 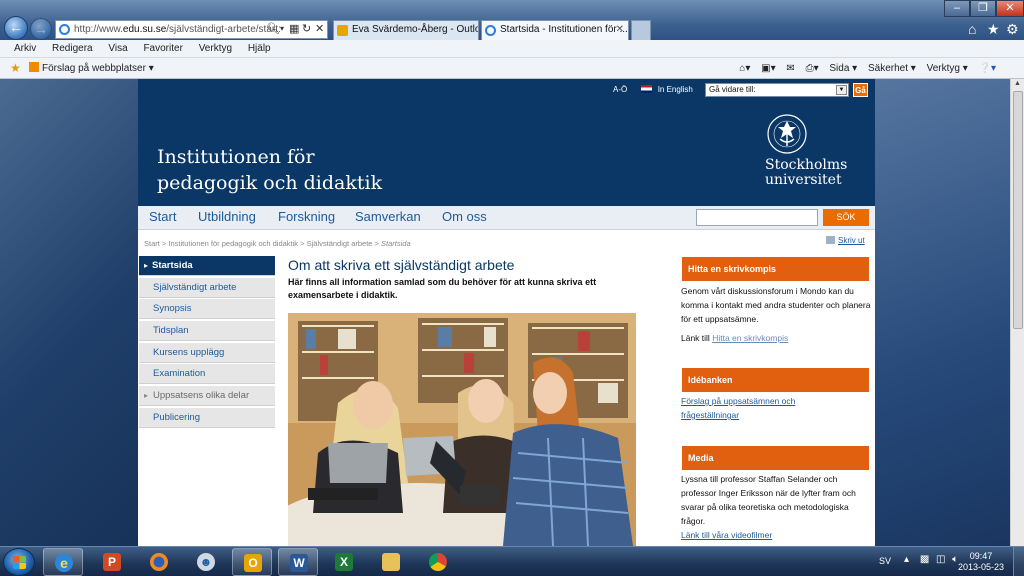 What do you see at coordinates (924, 559) in the screenshot?
I see `network-icon: ▩` at bounding box center [924, 559].